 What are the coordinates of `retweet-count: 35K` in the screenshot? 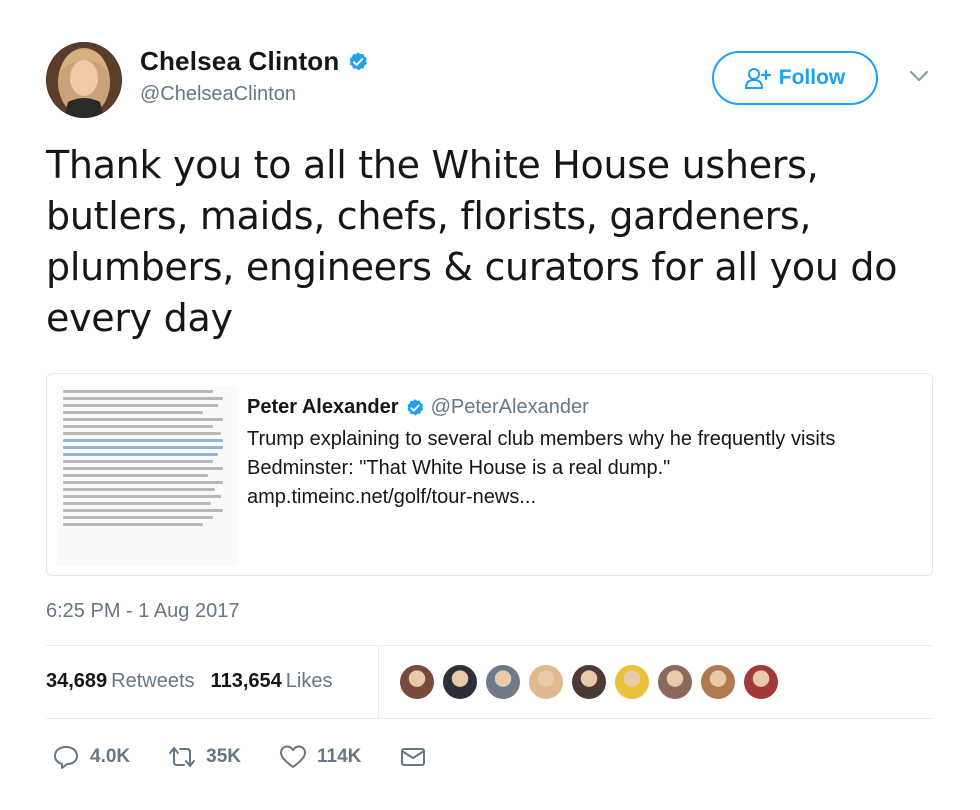 It's located at (223, 756).